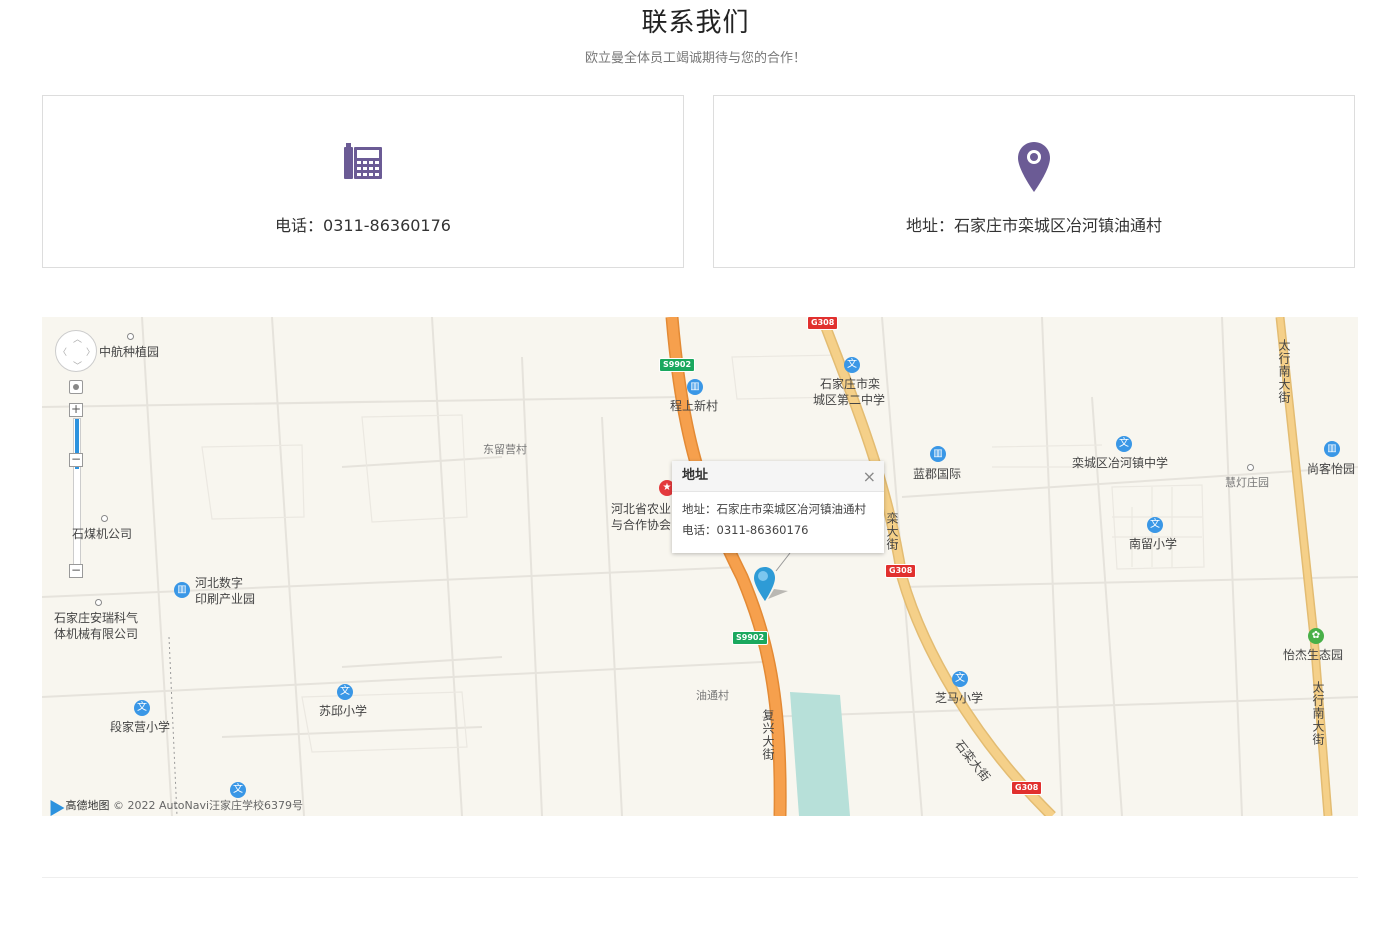  What do you see at coordinates (1316, 636) in the screenshot?
I see `park-icon: ✿` at bounding box center [1316, 636].